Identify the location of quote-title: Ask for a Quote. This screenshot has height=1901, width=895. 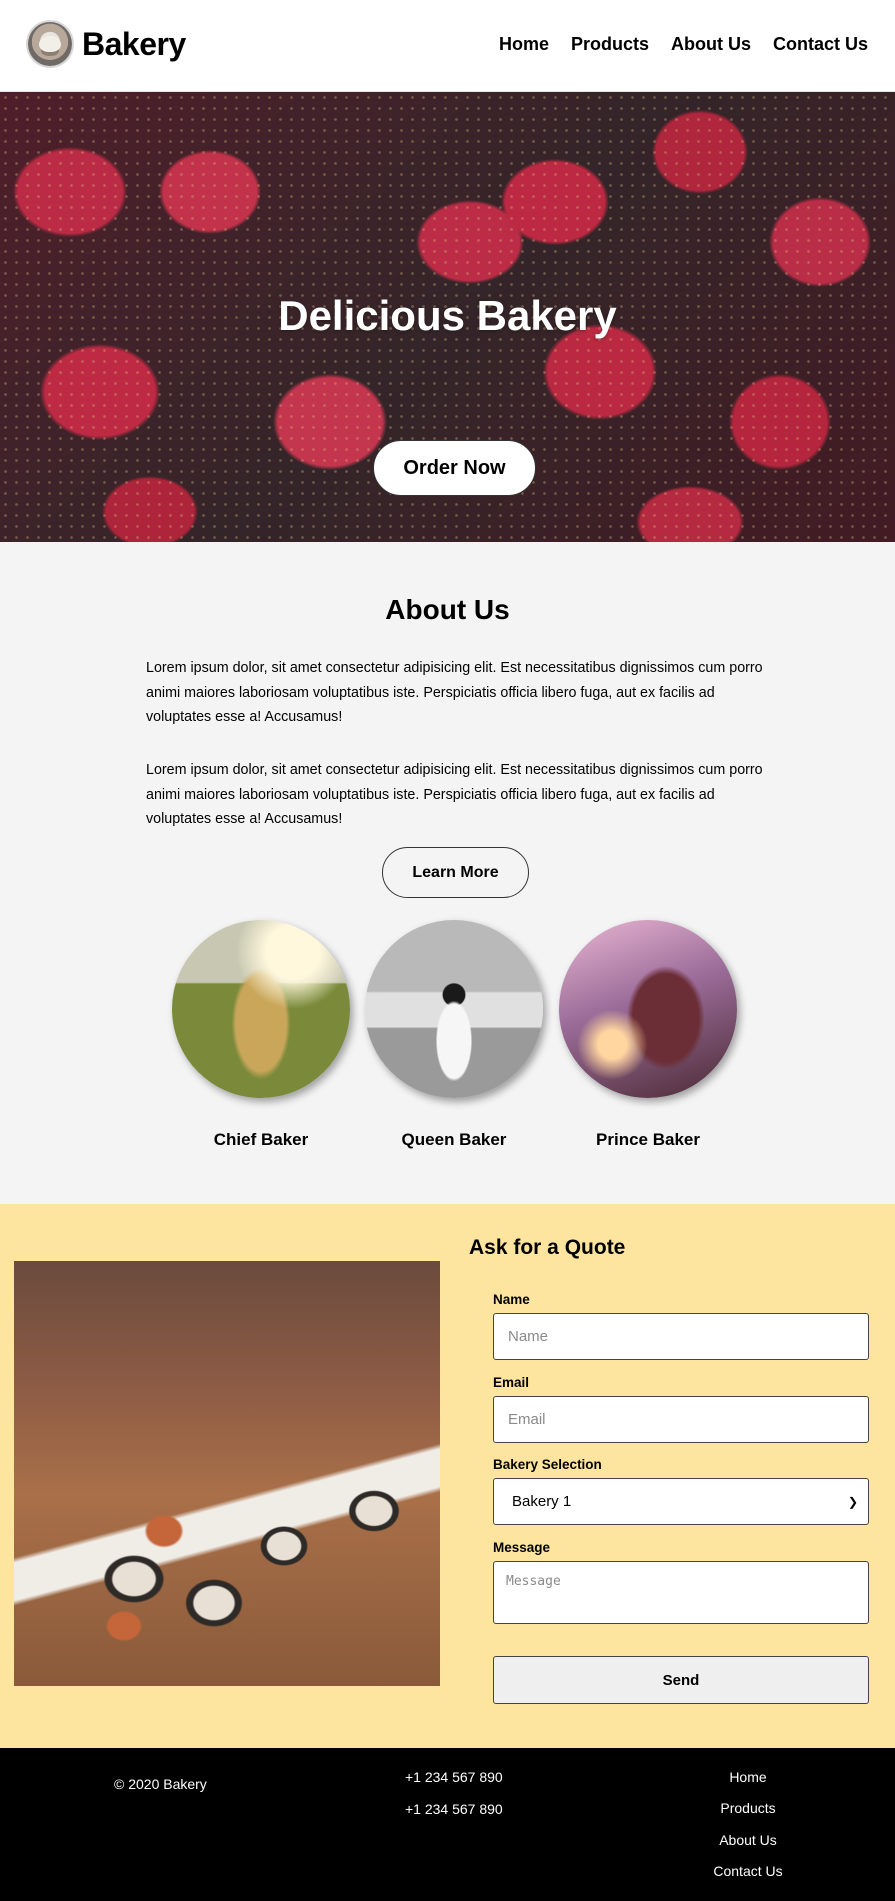
(547, 1247).